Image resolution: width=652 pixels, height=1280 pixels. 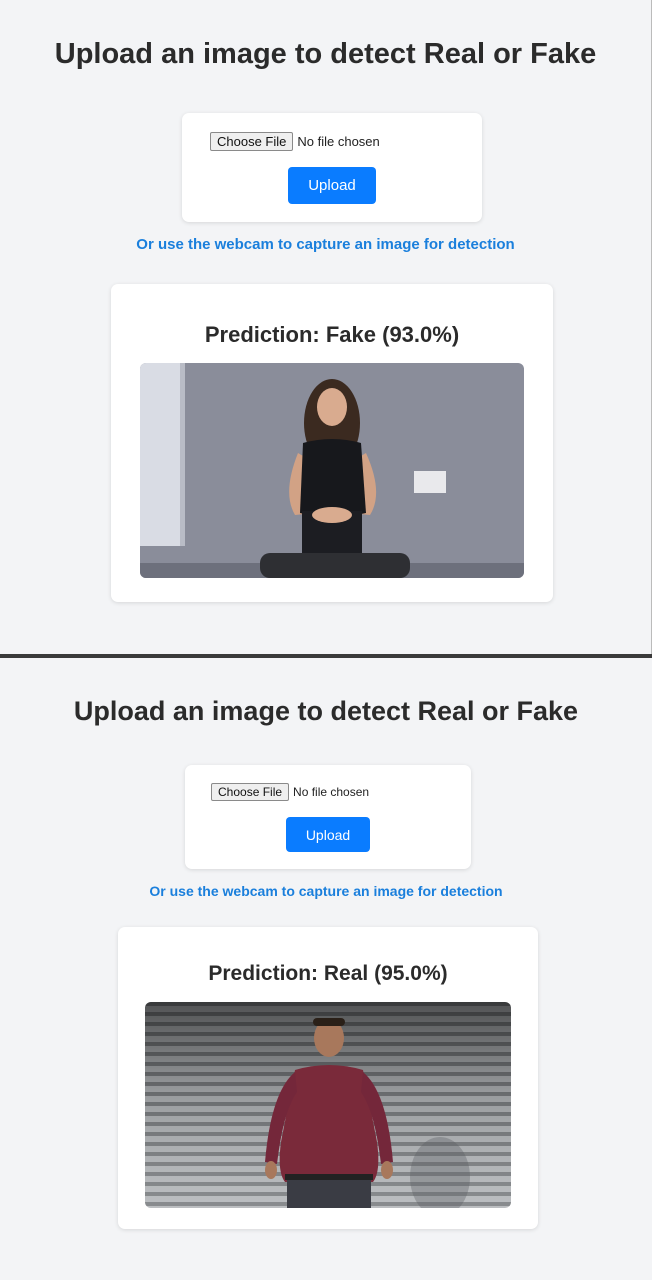 What do you see at coordinates (332, 334) in the screenshot?
I see `prediction-text: Prediction: Fake (93.0%)` at bounding box center [332, 334].